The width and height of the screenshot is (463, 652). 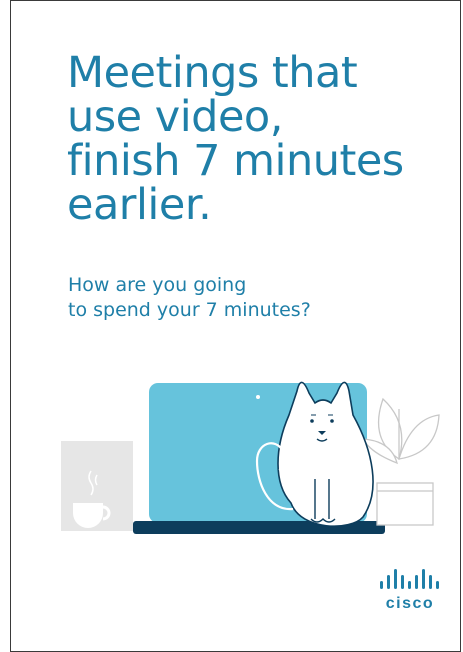 What do you see at coordinates (157, 285) in the screenshot?
I see `subheadline-line-1: How are you going` at bounding box center [157, 285].